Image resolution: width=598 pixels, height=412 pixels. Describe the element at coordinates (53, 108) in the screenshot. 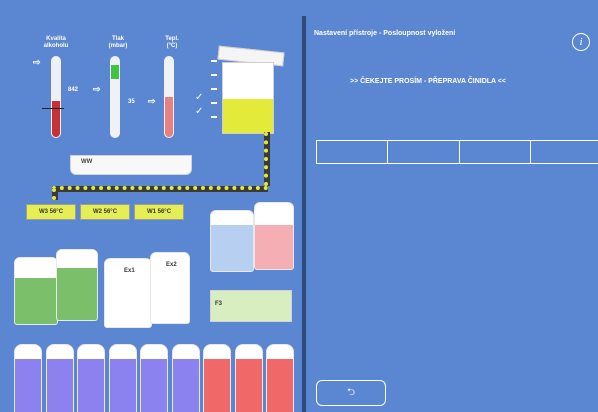

I see `alcohol-threshold-mark` at that location.